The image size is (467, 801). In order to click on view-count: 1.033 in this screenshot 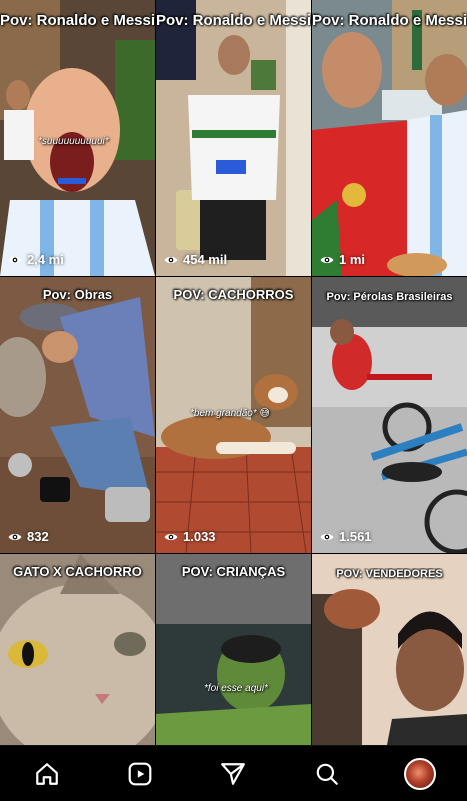, I will do `click(190, 536)`.